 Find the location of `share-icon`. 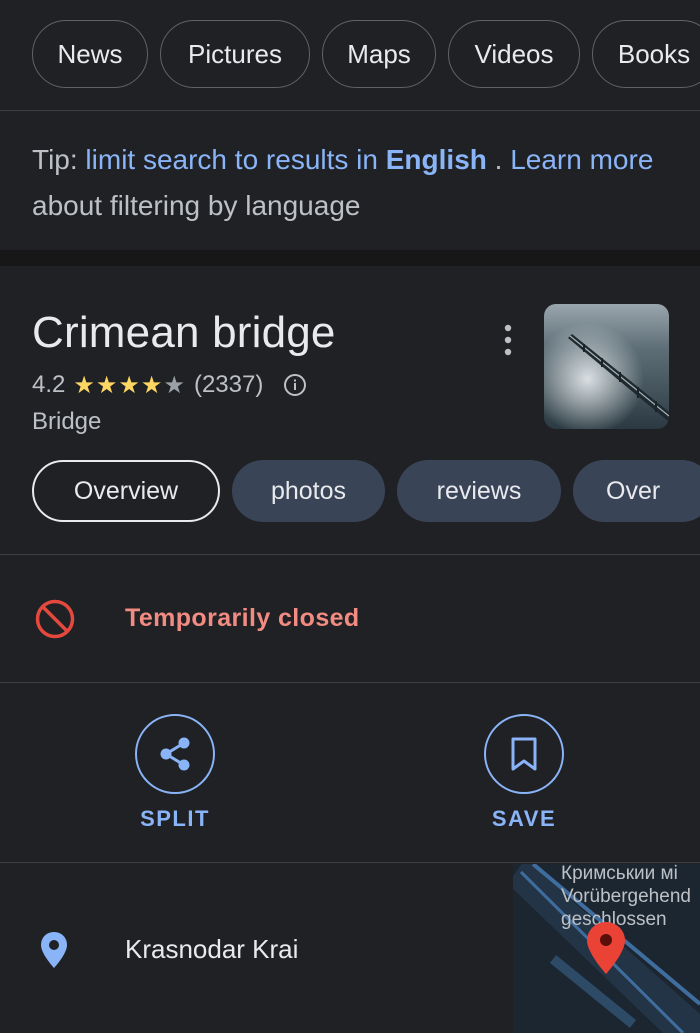

share-icon is located at coordinates (175, 754).